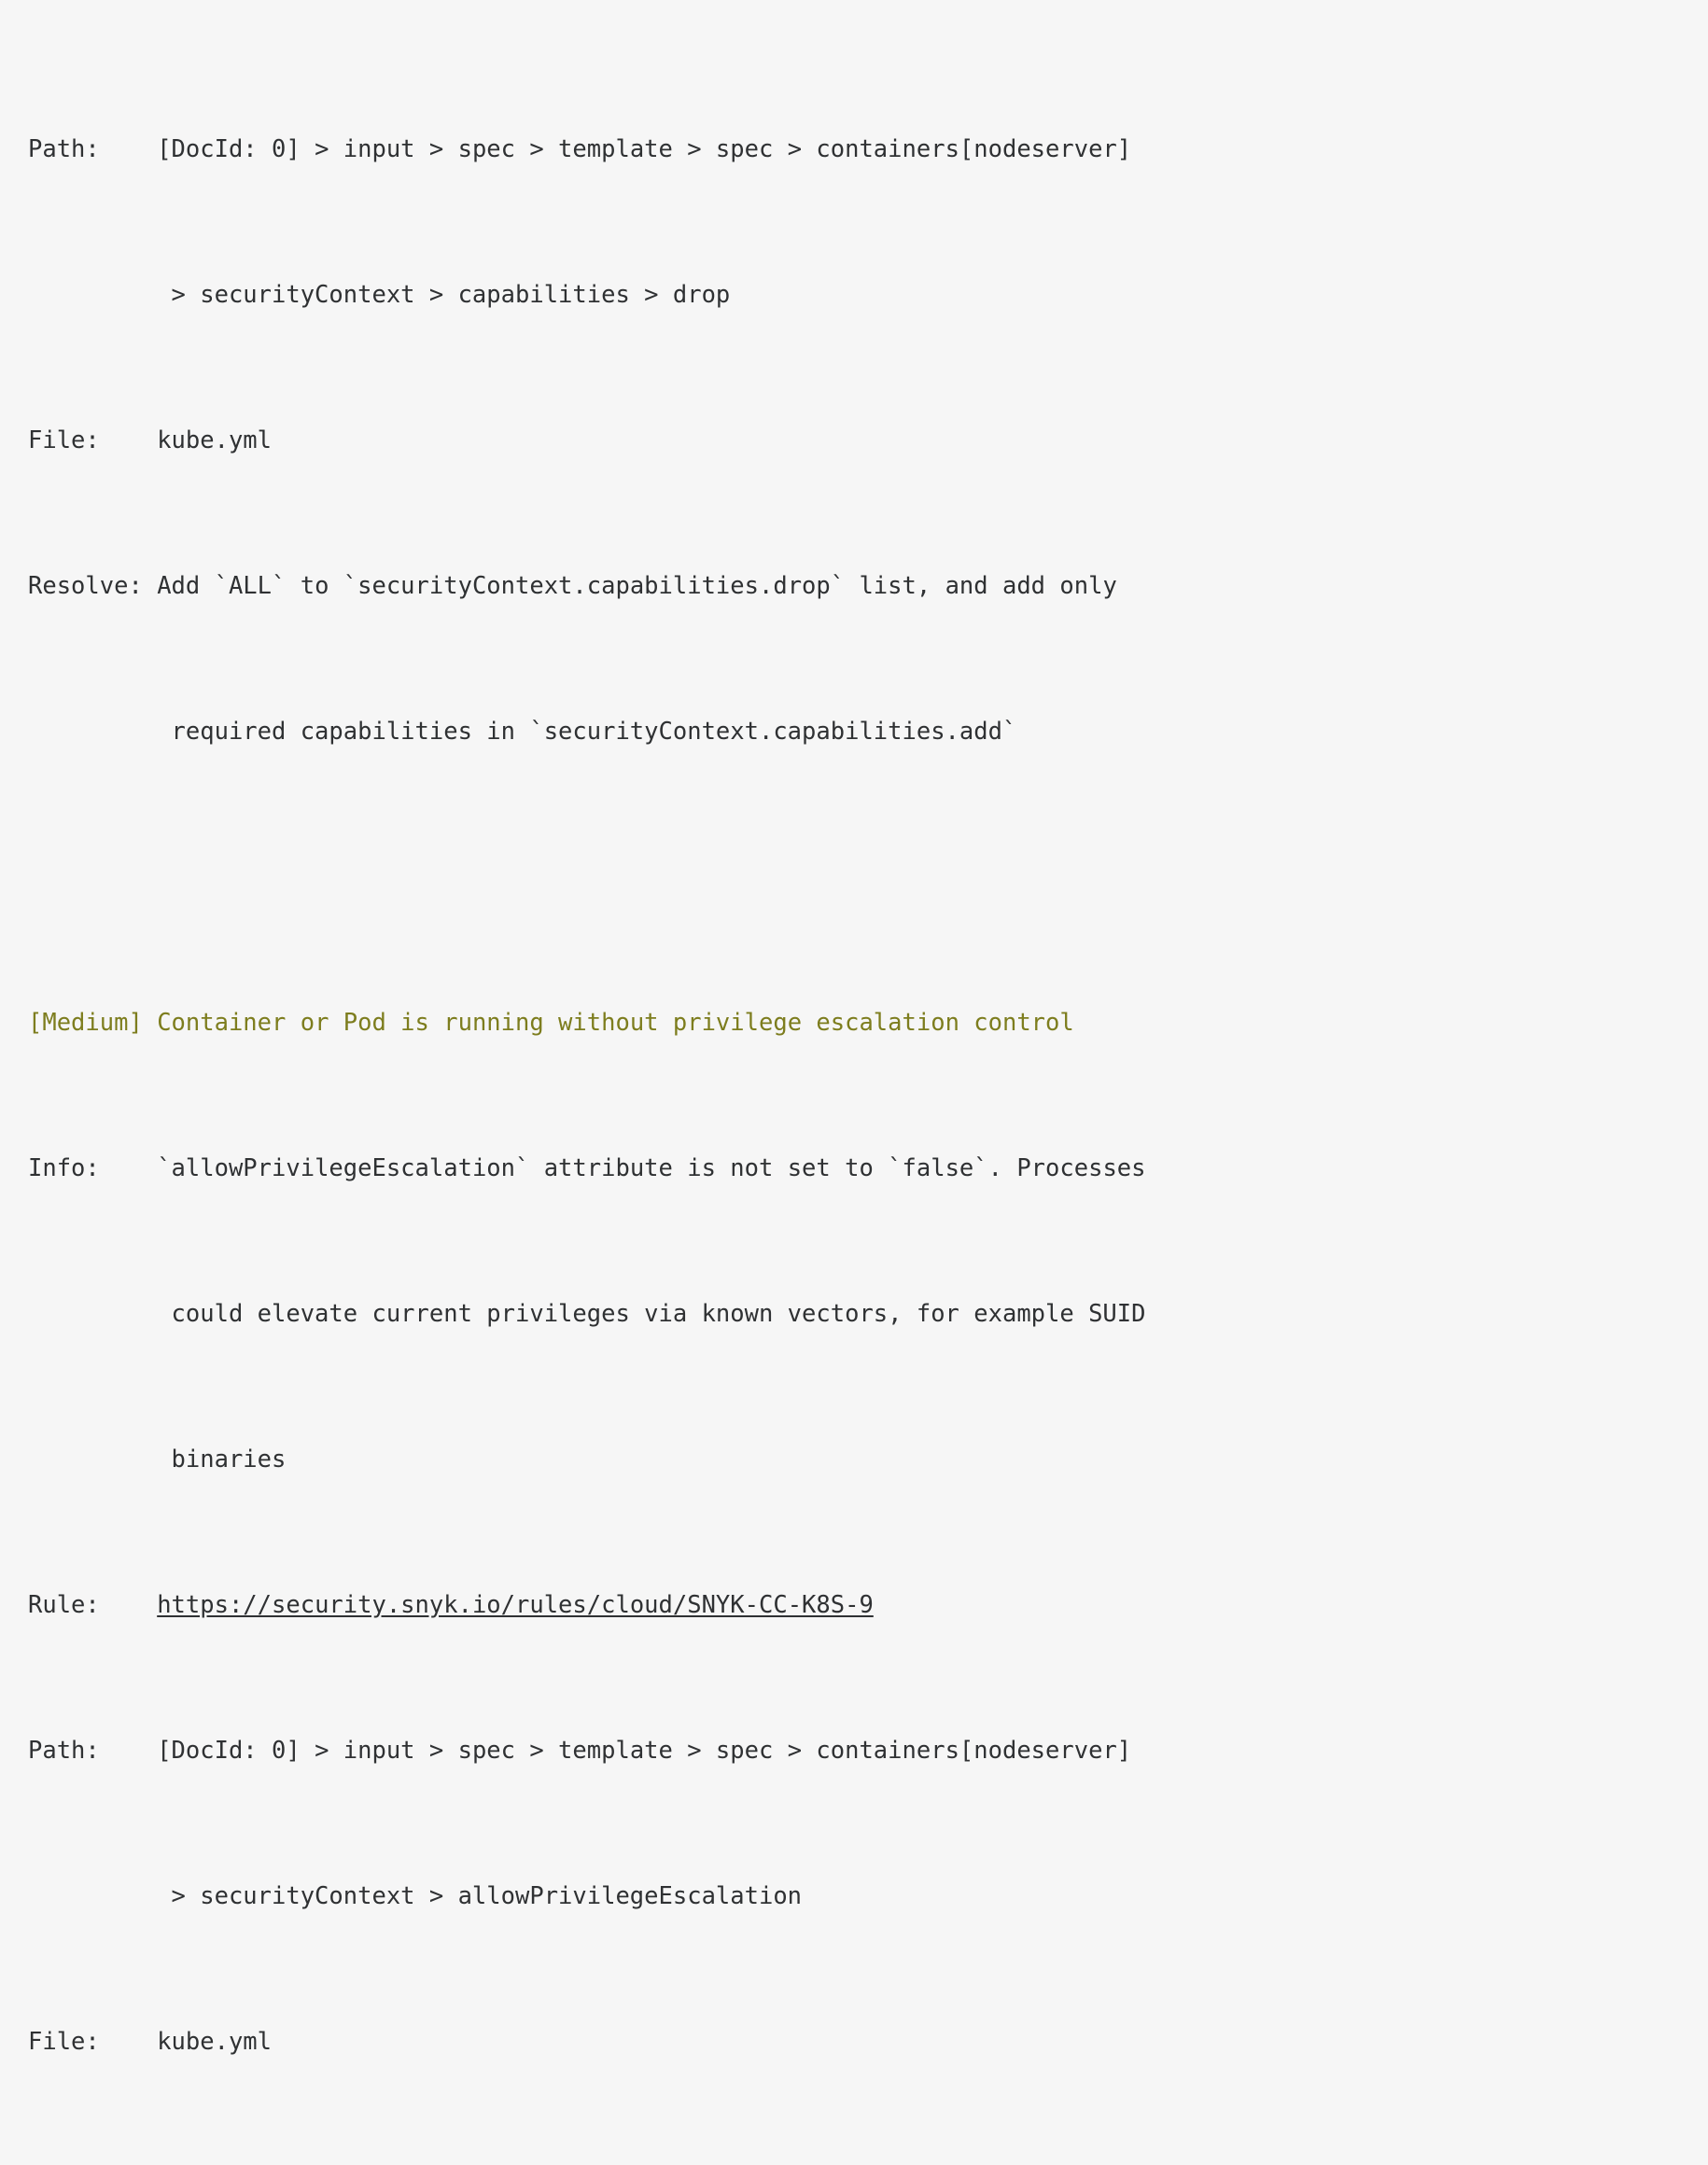 The image size is (1708, 2165). What do you see at coordinates (64, 1605) in the screenshot?
I see `rule-label: Rule:` at bounding box center [64, 1605].